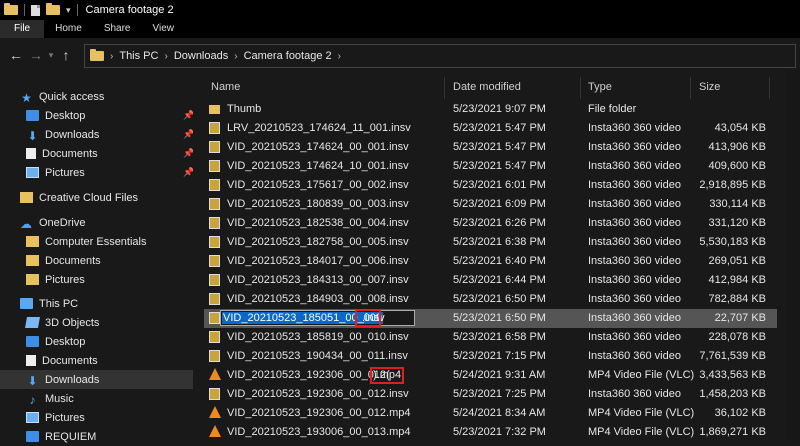 The height and width of the screenshot is (446, 800). What do you see at coordinates (740, 318) in the screenshot?
I see `file-size: 22,707 KB` at bounding box center [740, 318].